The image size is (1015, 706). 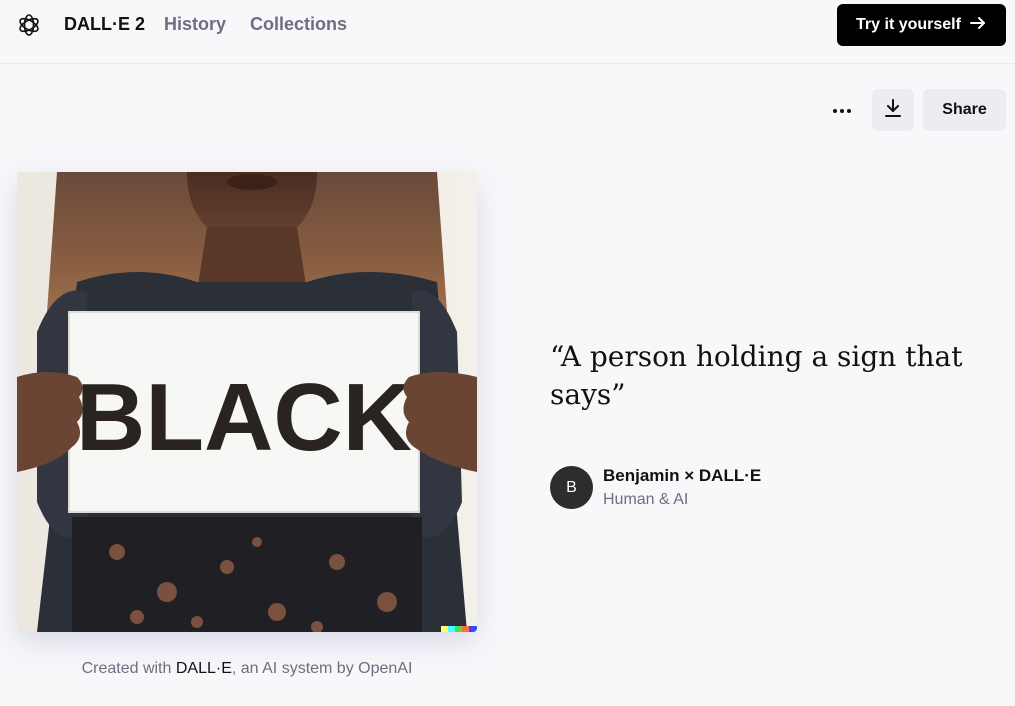 What do you see at coordinates (571, 487) in the screenshot?
I see `avatar: B` at bounding box center [571, 487].